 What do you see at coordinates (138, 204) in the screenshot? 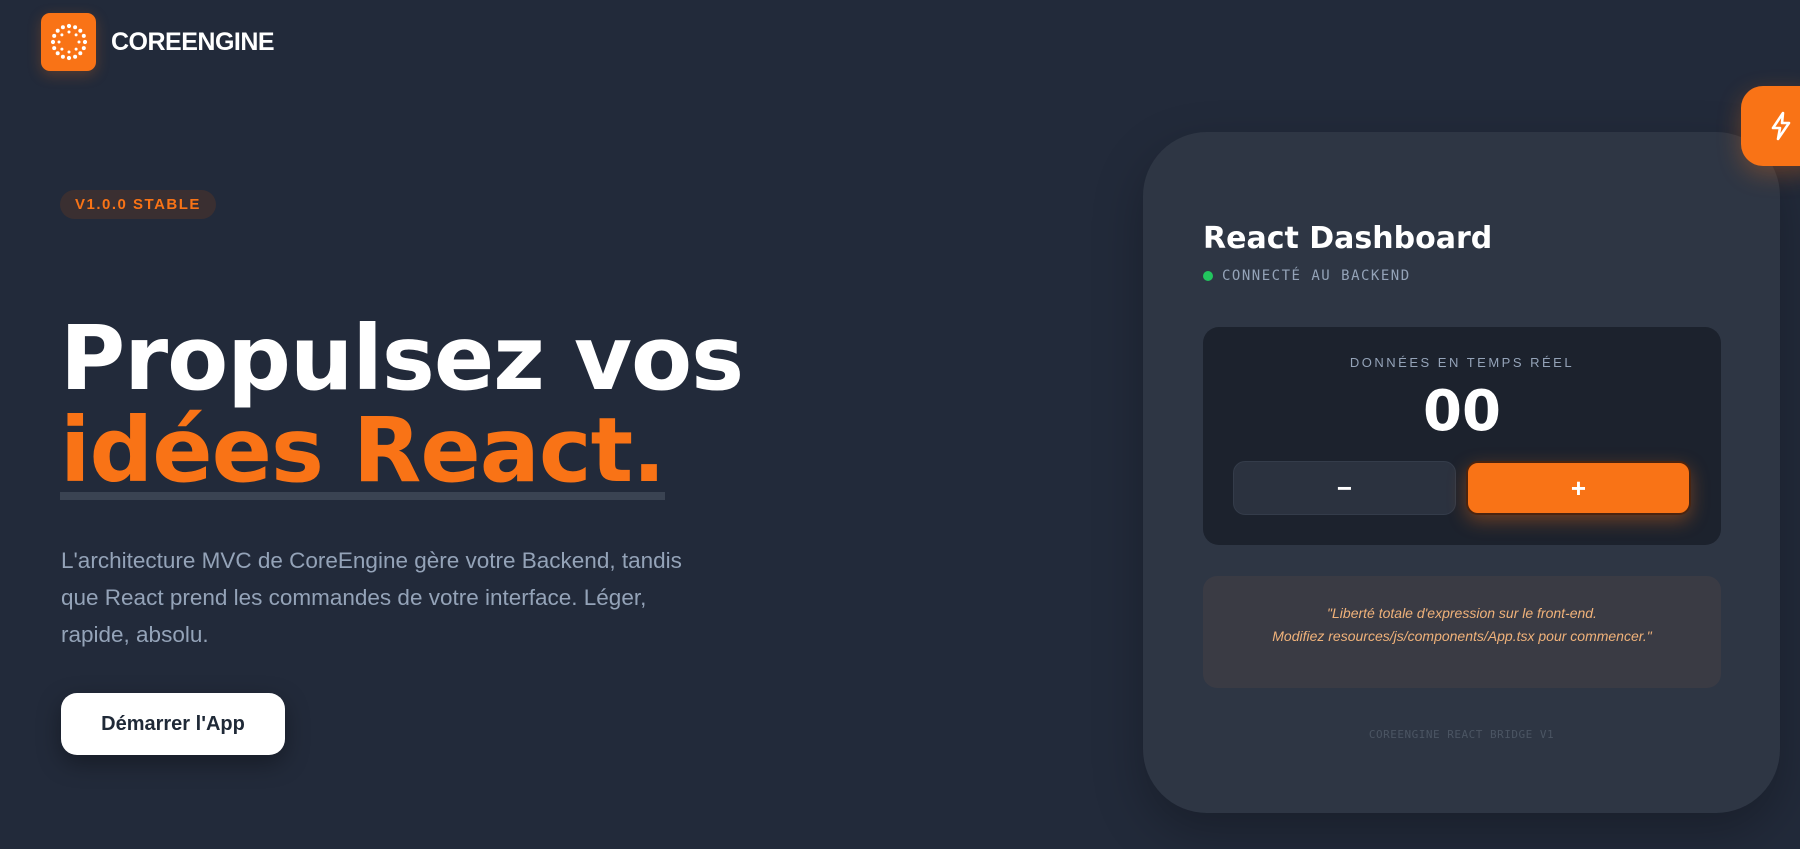
I see `version-badge: V1.0.0 STABLE` at bounding box center [138, 204].